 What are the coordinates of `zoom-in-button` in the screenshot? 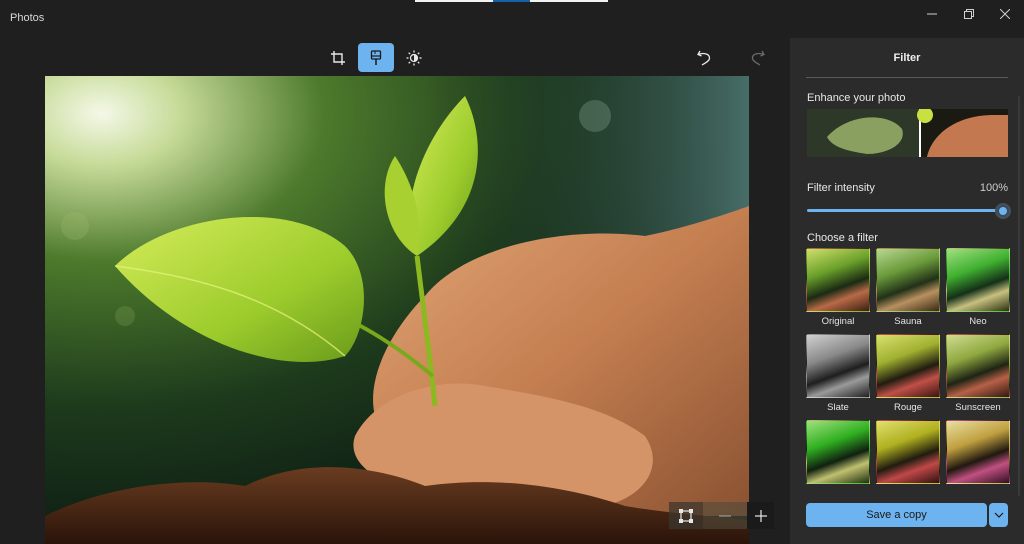 It's located at (760, 515).